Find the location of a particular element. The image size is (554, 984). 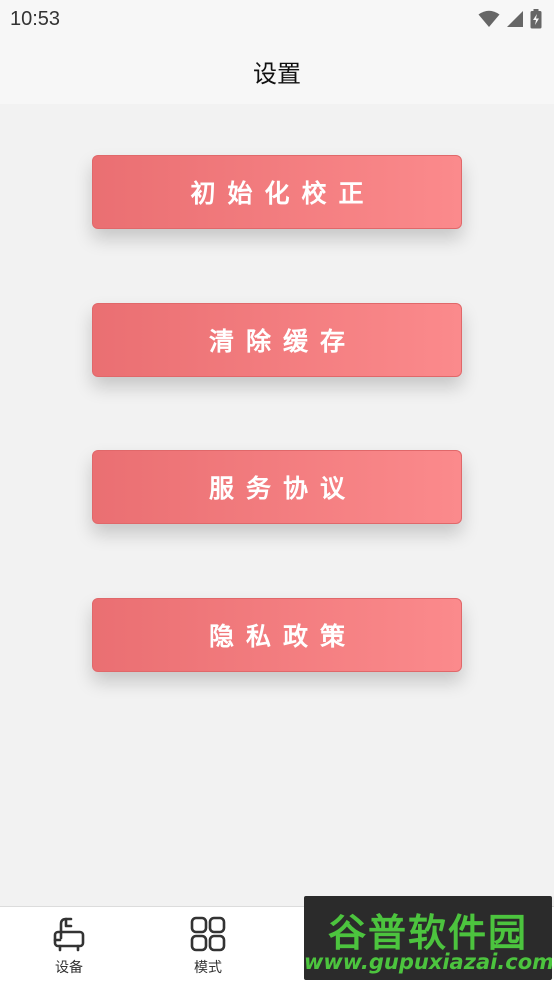

header: 设置 is located at coordinates (277, 71).